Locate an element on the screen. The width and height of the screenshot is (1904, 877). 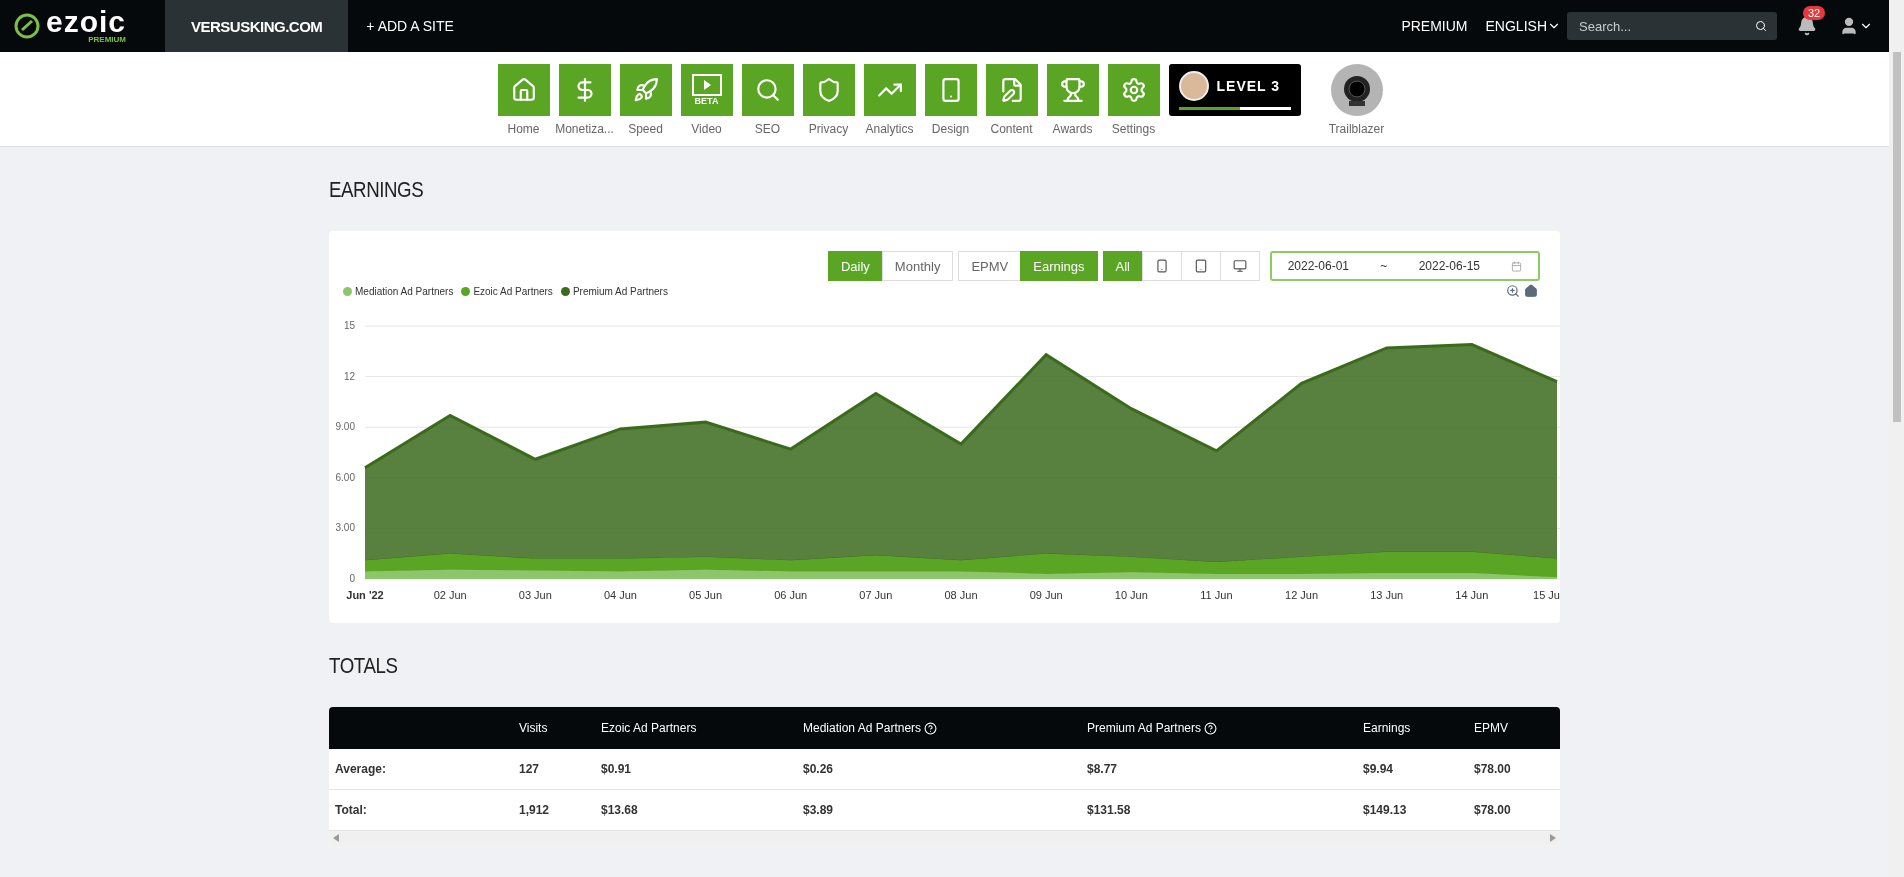
rocket-icon is located at coordinates (645, 90).